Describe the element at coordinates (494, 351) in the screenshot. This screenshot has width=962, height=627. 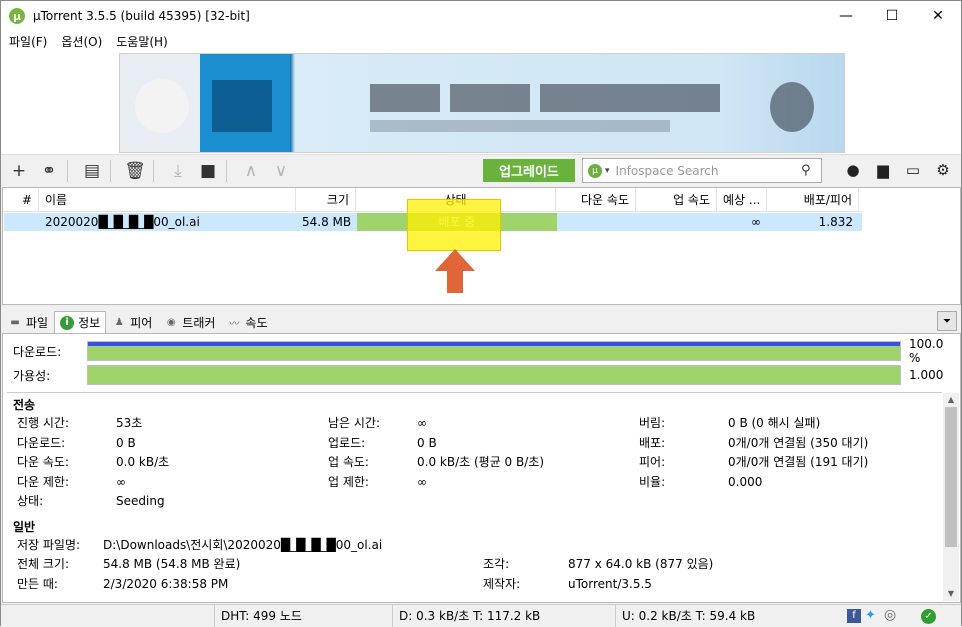
I see `download-bar` at that location.